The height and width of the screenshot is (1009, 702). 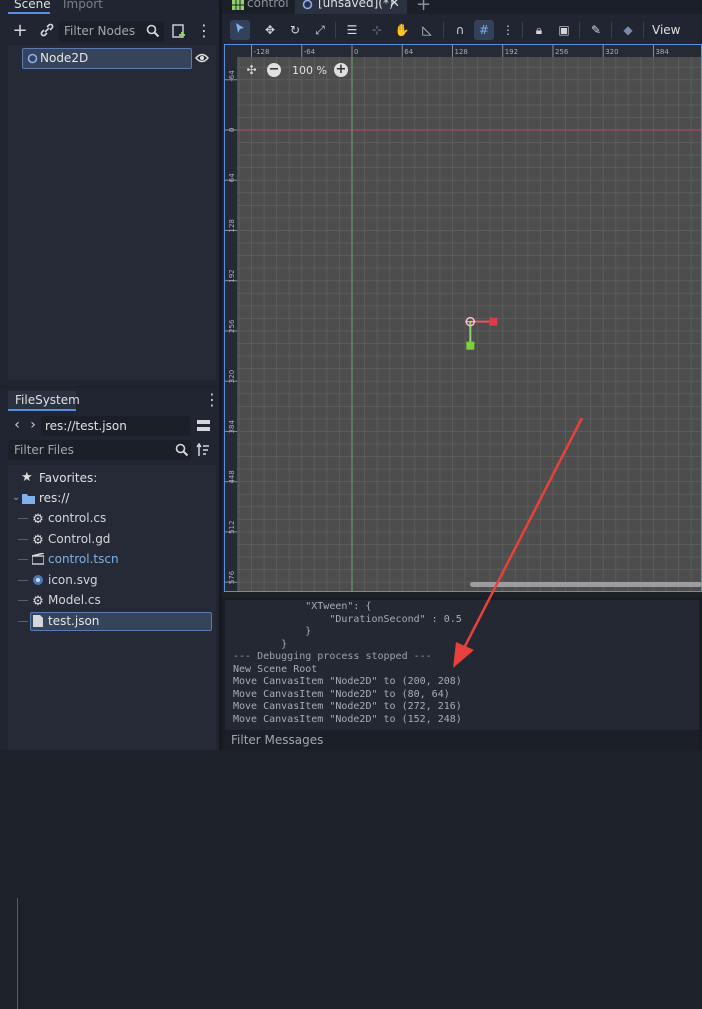 I want to click on image-icon, so click(x=38, y=579).